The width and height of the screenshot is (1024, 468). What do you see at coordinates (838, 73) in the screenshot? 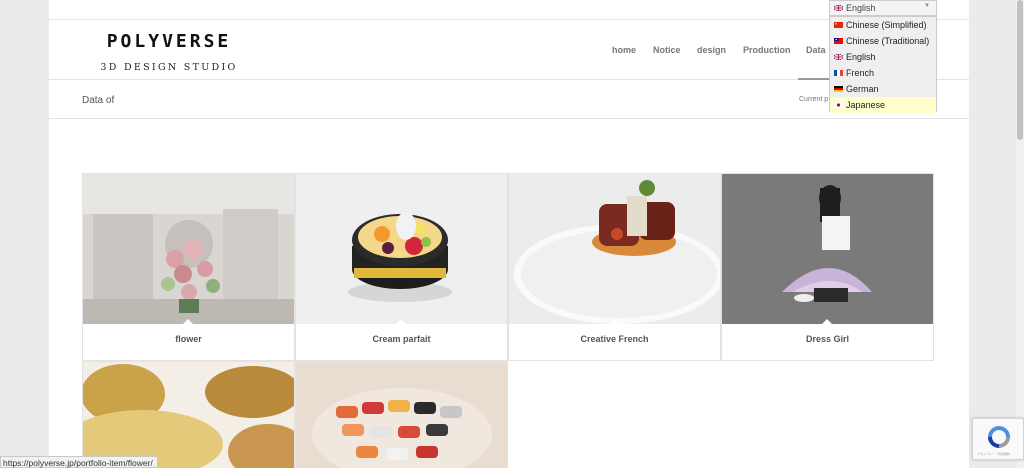
I see `france-flag-icon` at bounding box center [838, 73].